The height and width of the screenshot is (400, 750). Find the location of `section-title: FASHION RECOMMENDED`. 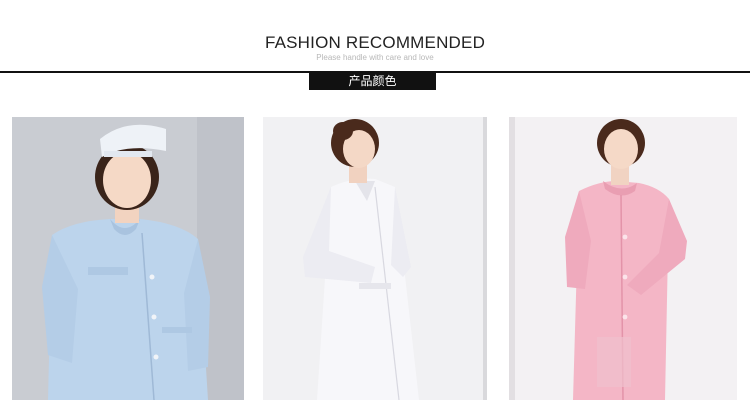

section-title: FASHION RECOMMENDED is located at coordinates (375, 42).